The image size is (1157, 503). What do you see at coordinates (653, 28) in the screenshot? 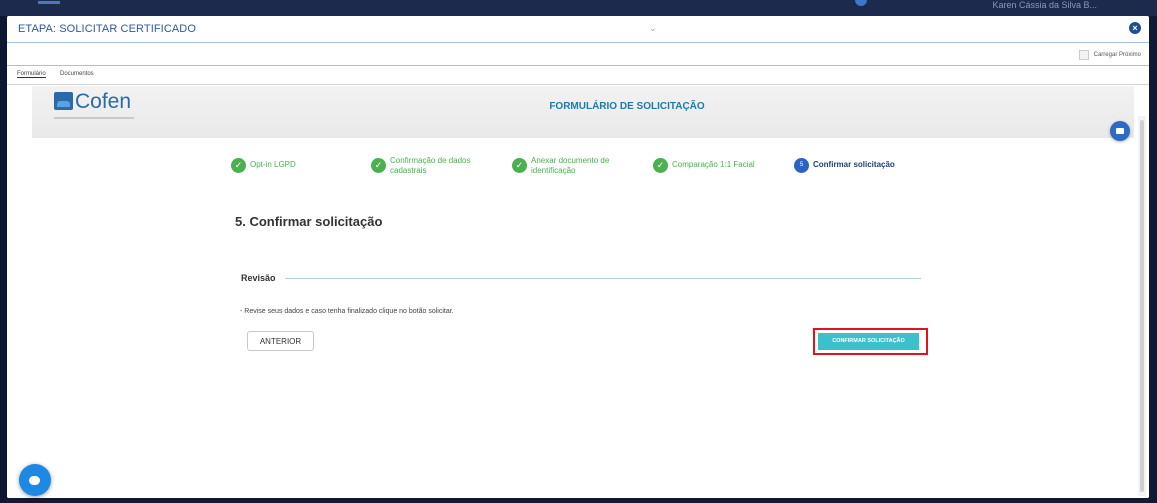
I see `chevron-down-icon: ⌄` at bounding box center [653, 28].